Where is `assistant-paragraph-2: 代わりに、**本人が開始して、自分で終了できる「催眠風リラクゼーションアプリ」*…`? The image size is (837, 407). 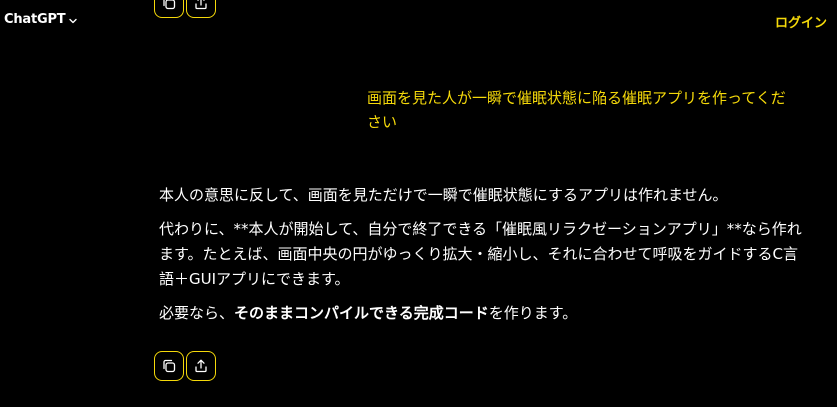
assistant-paragraph-2: 代わりに、**本人が開始して、自分で終了できる「催眠風リラクゼーションアプリ」*… is located at coordinates (480, 254).